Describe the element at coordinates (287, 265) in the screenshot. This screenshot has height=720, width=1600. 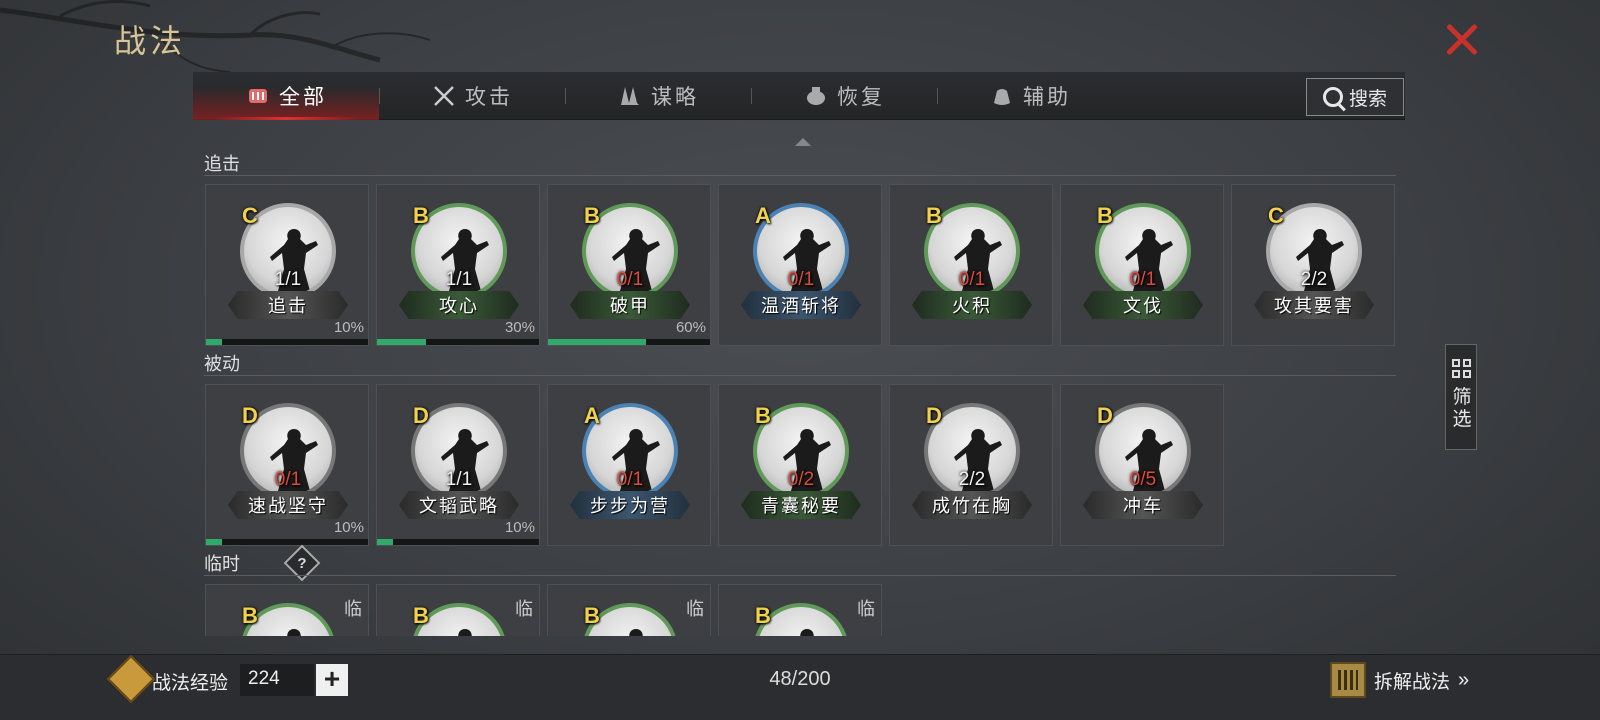
I see `skill-card: C 1/1 追击 10%` at that location.